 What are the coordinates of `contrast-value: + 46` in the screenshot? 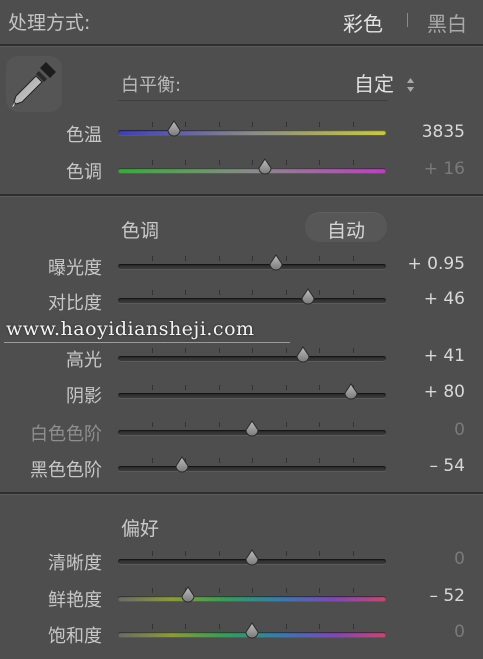 It's located at (420, 299).